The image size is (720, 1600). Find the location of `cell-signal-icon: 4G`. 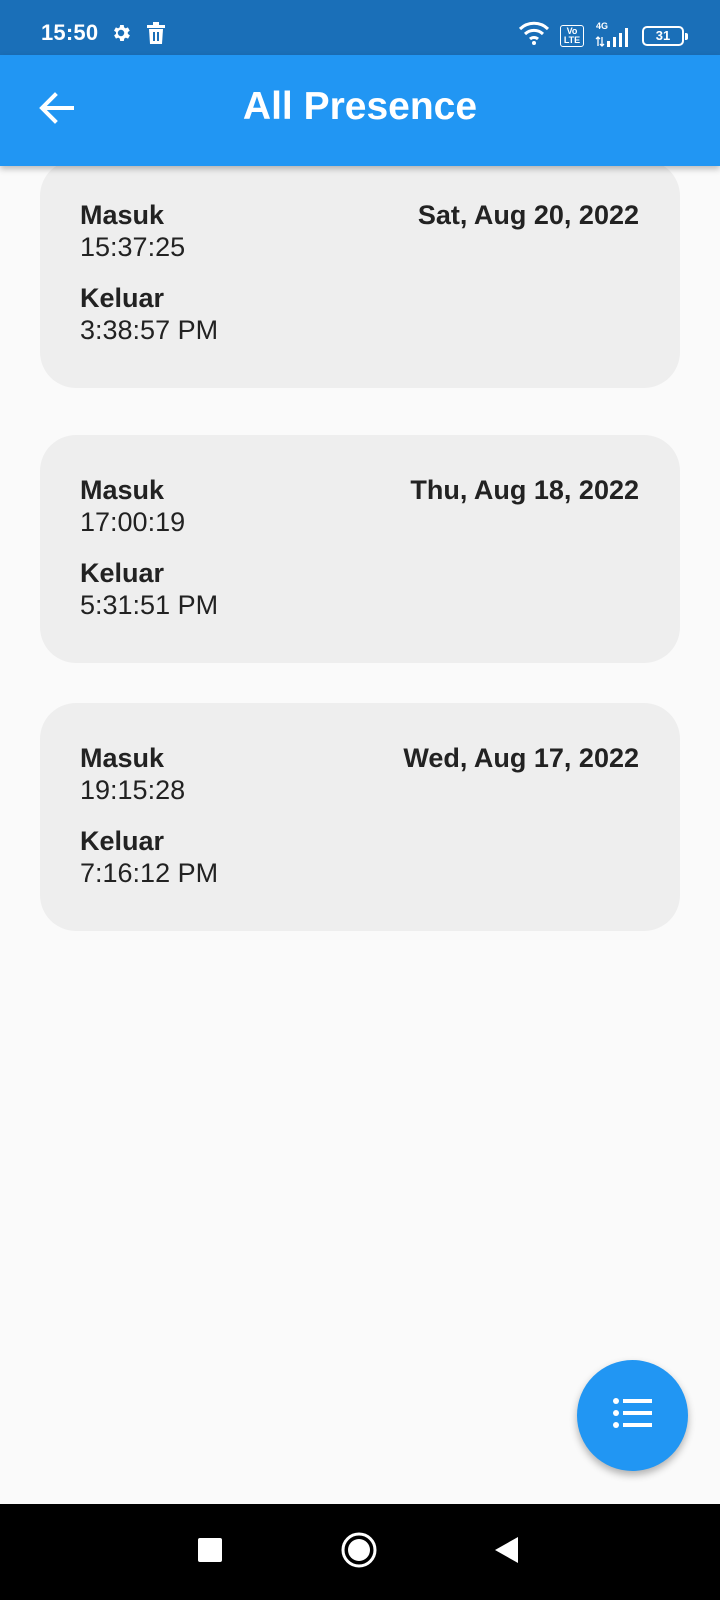

cell-signal-icon: 4G is located at coordinates (613, 34).